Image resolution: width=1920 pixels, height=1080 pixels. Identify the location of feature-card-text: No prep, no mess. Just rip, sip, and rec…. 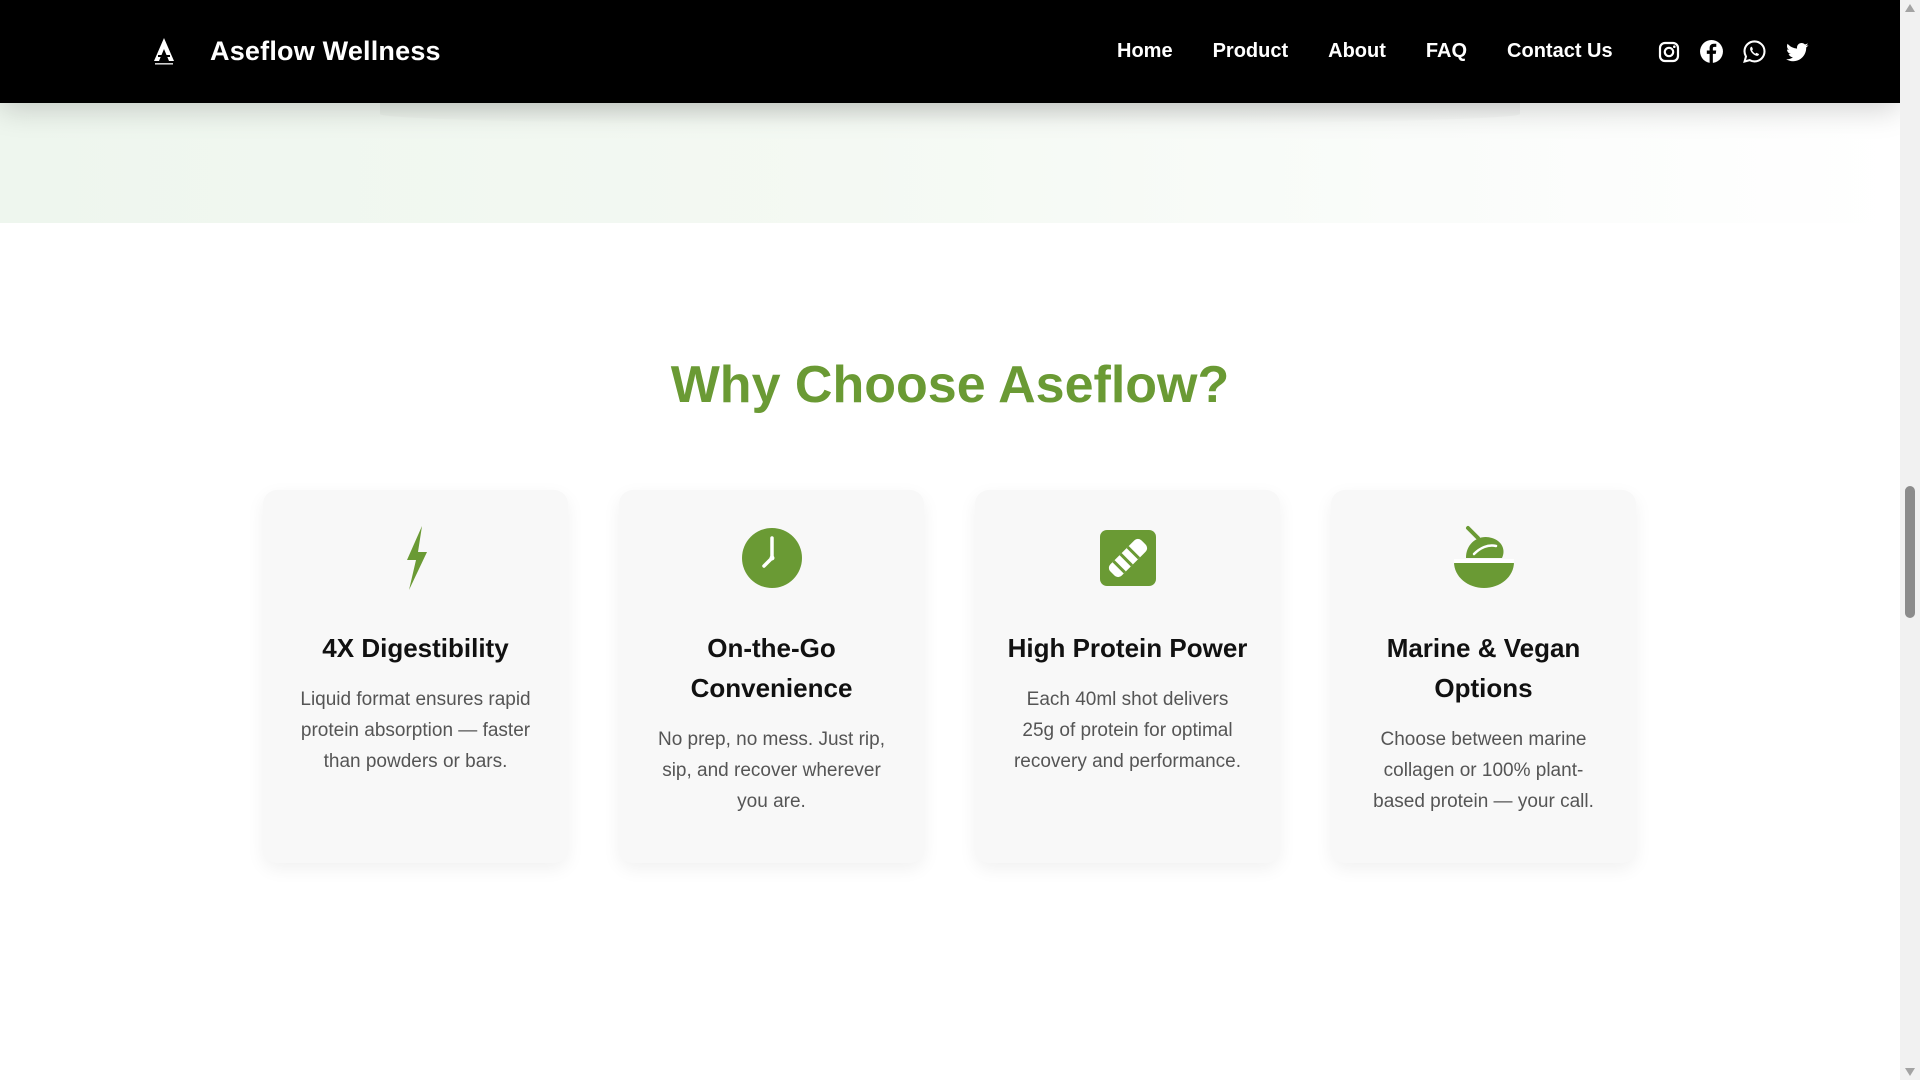
(771, 770).